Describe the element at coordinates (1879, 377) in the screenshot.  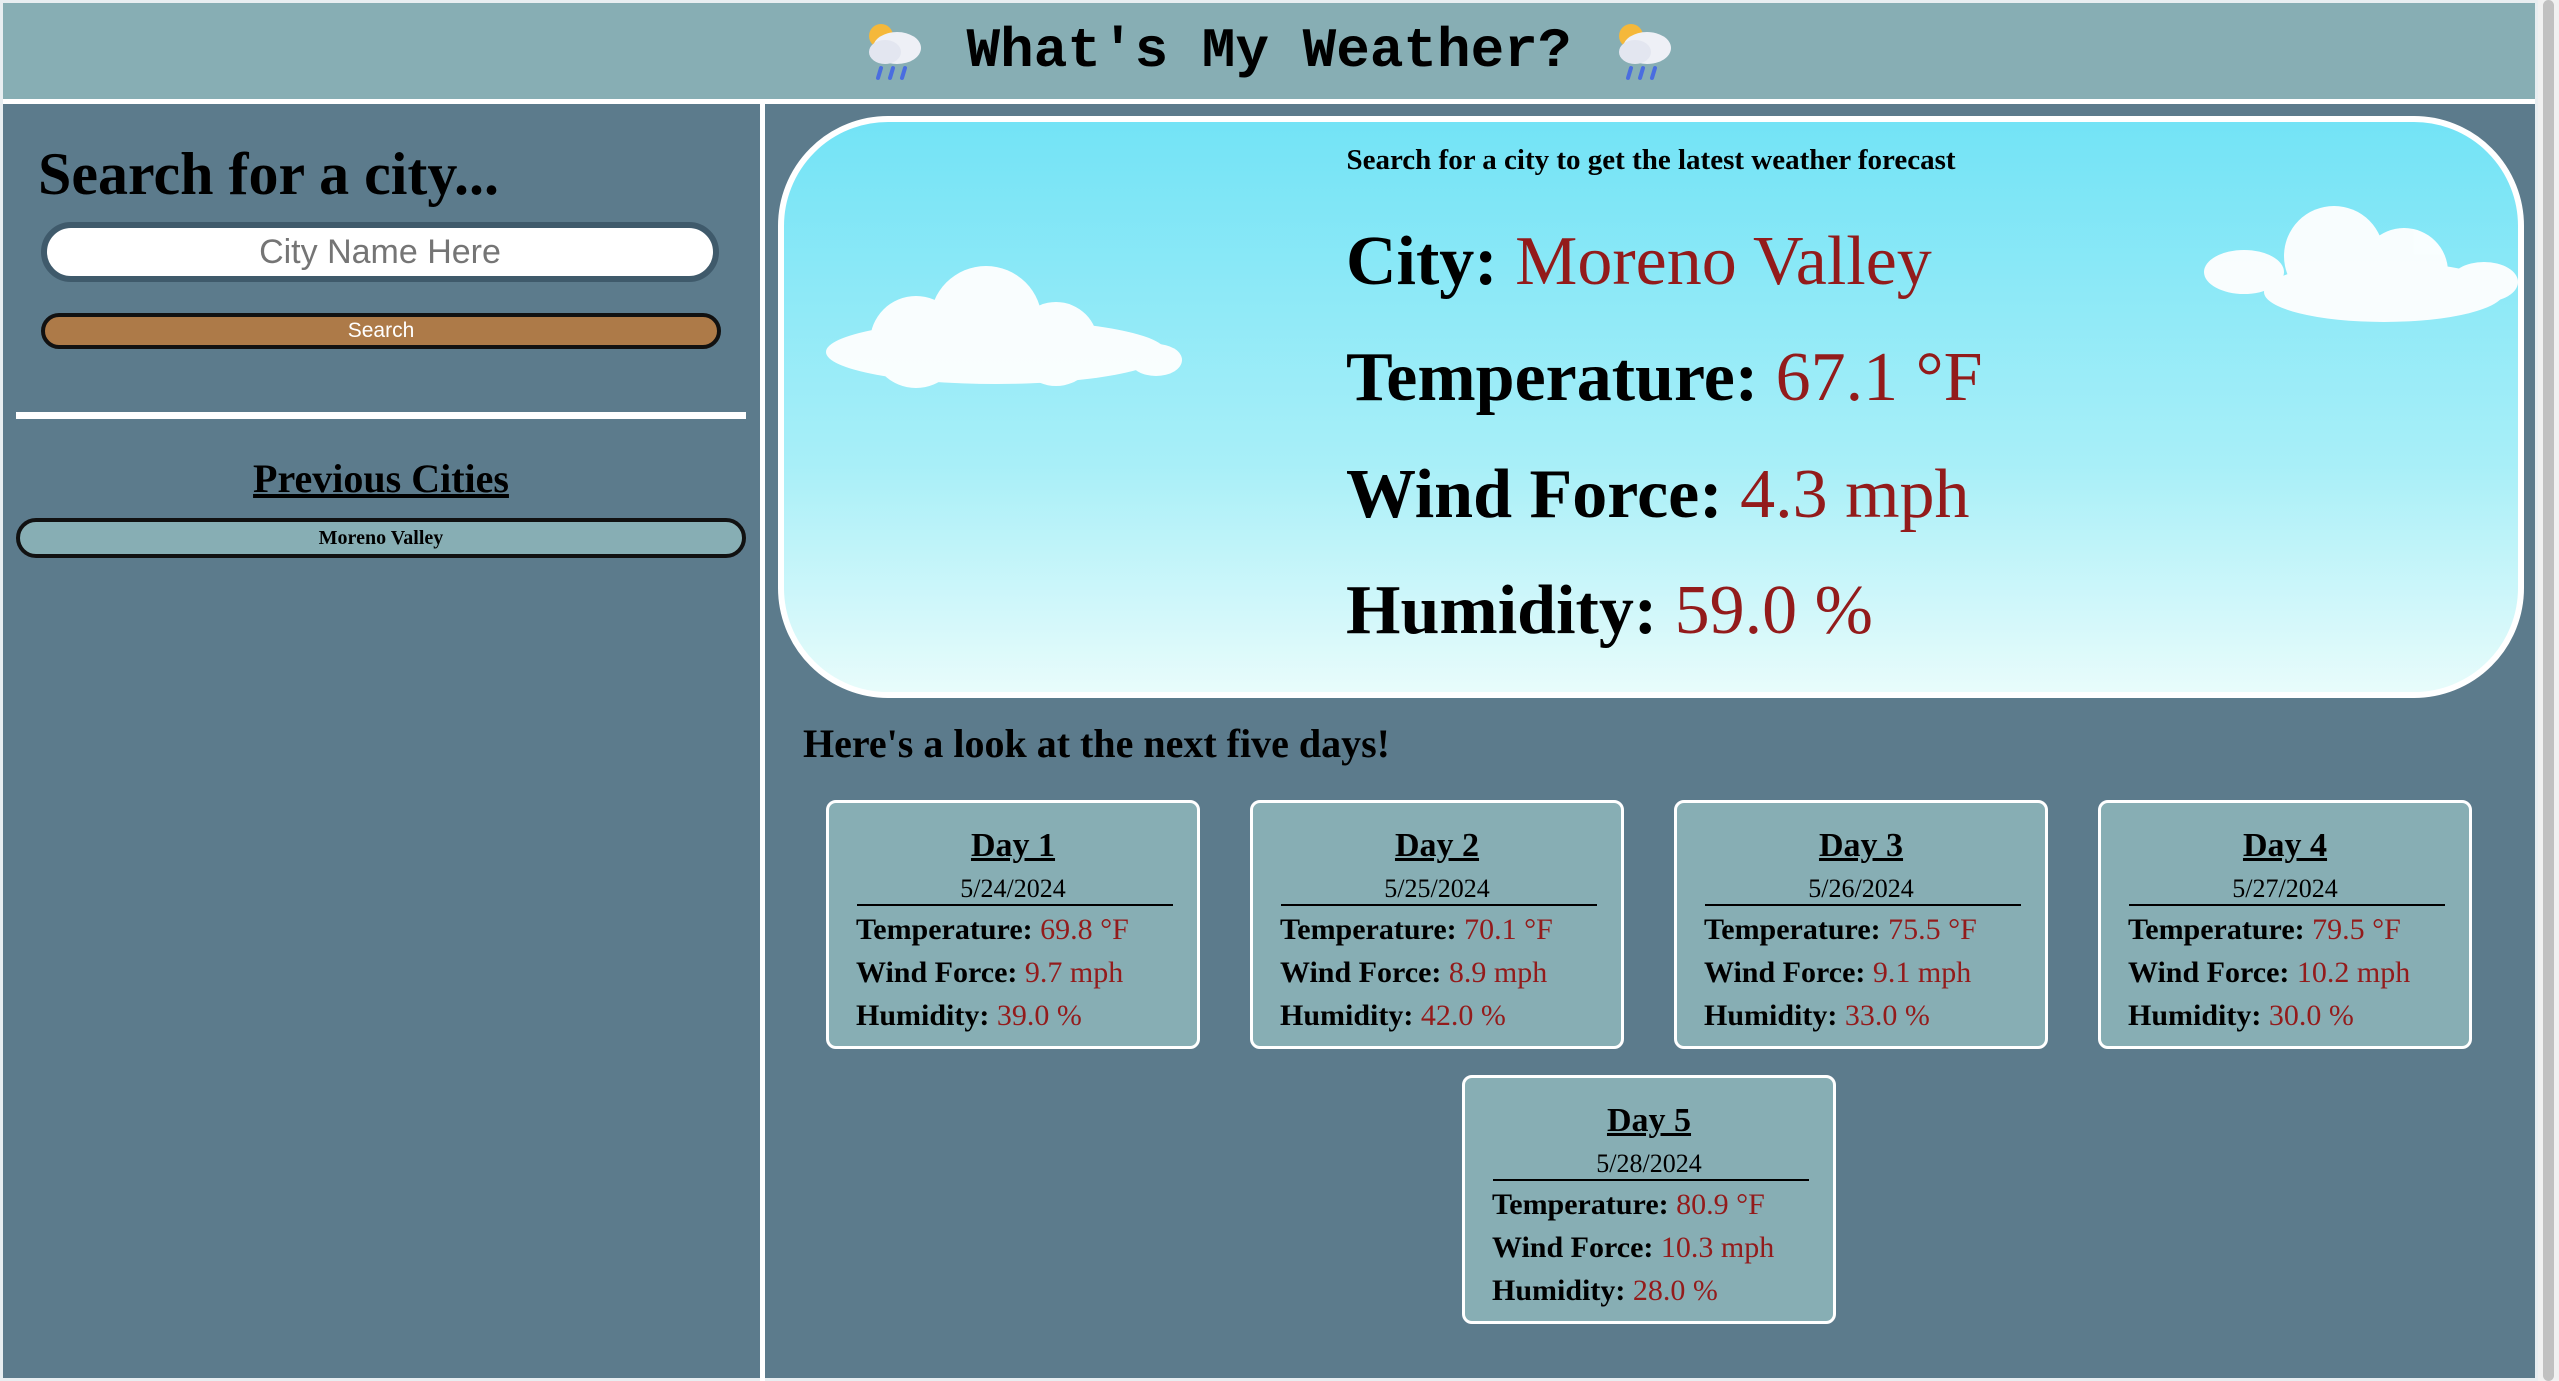
I see `temp-value: 67.1 °F` at that location.